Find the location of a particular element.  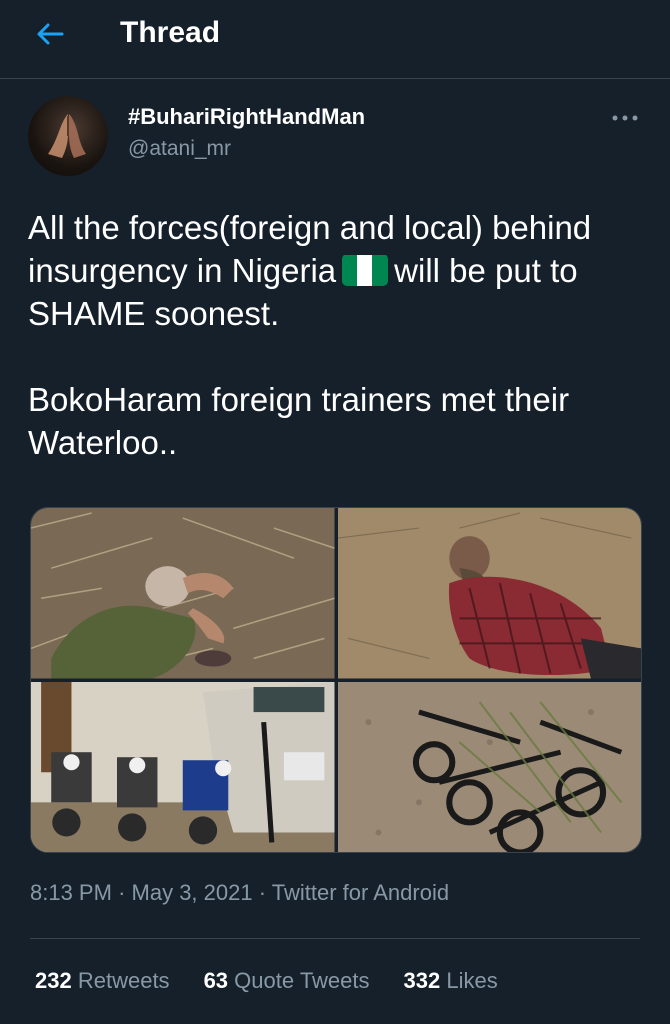

tweet-stats: 232 Retweets 63 Quote Tweets 332 Likes is located at coordinates (266, 981).